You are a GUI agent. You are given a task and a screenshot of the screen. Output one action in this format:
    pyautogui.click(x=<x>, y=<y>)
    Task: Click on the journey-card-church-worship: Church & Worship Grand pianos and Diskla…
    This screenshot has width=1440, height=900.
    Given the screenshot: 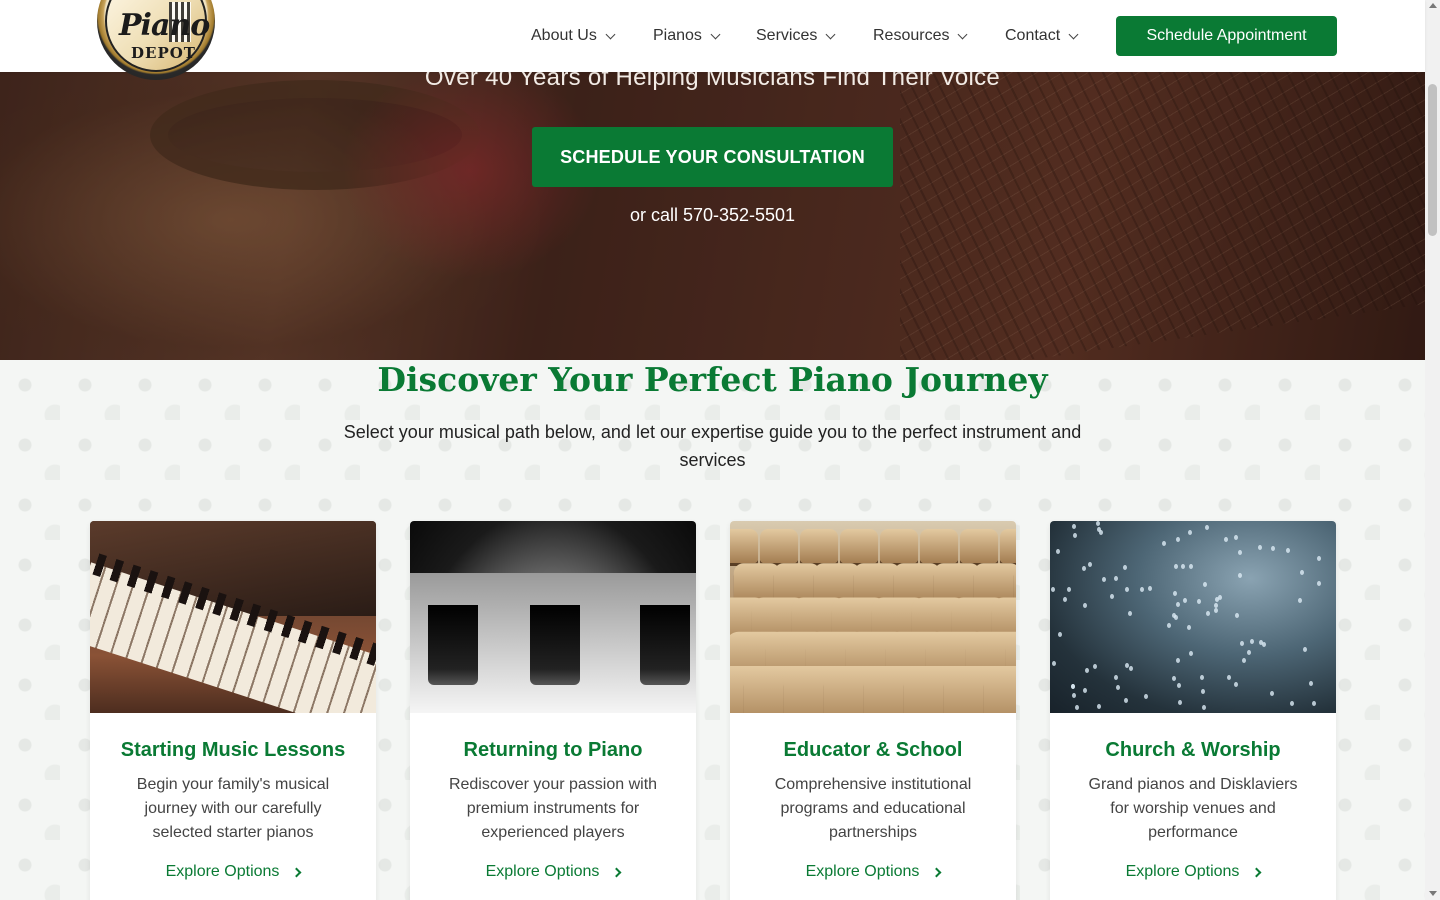 What is the action you would take?
    pyautogui.click(x=1193, y=710)
    